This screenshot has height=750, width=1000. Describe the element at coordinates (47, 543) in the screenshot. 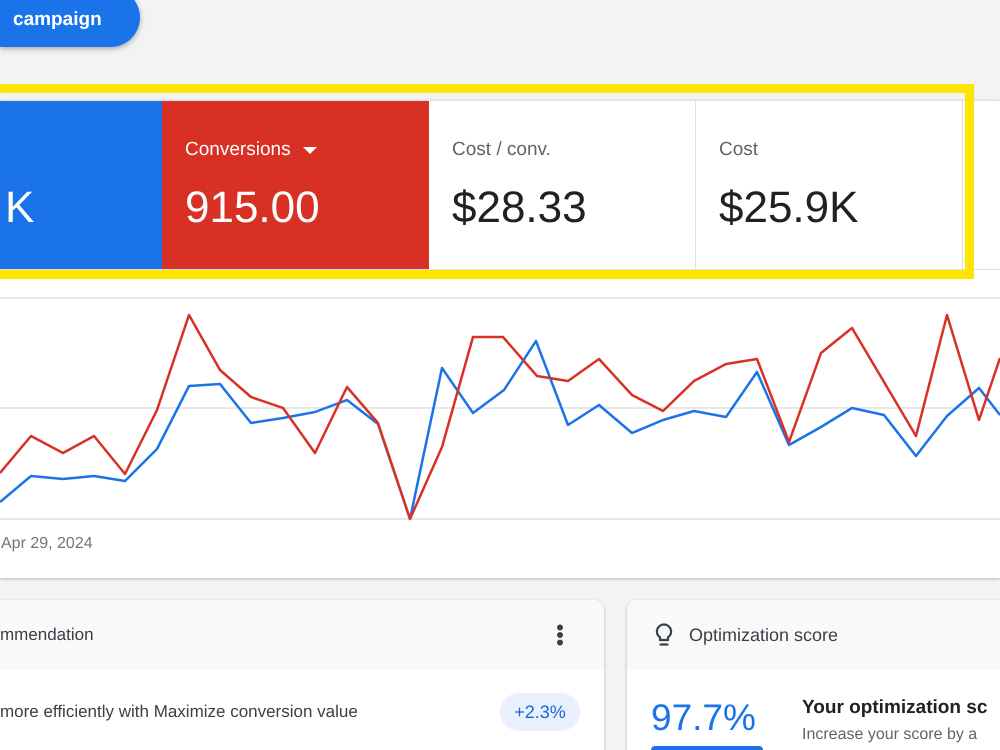

I see `axis-date-label: Apr 29, 2024` at that location.